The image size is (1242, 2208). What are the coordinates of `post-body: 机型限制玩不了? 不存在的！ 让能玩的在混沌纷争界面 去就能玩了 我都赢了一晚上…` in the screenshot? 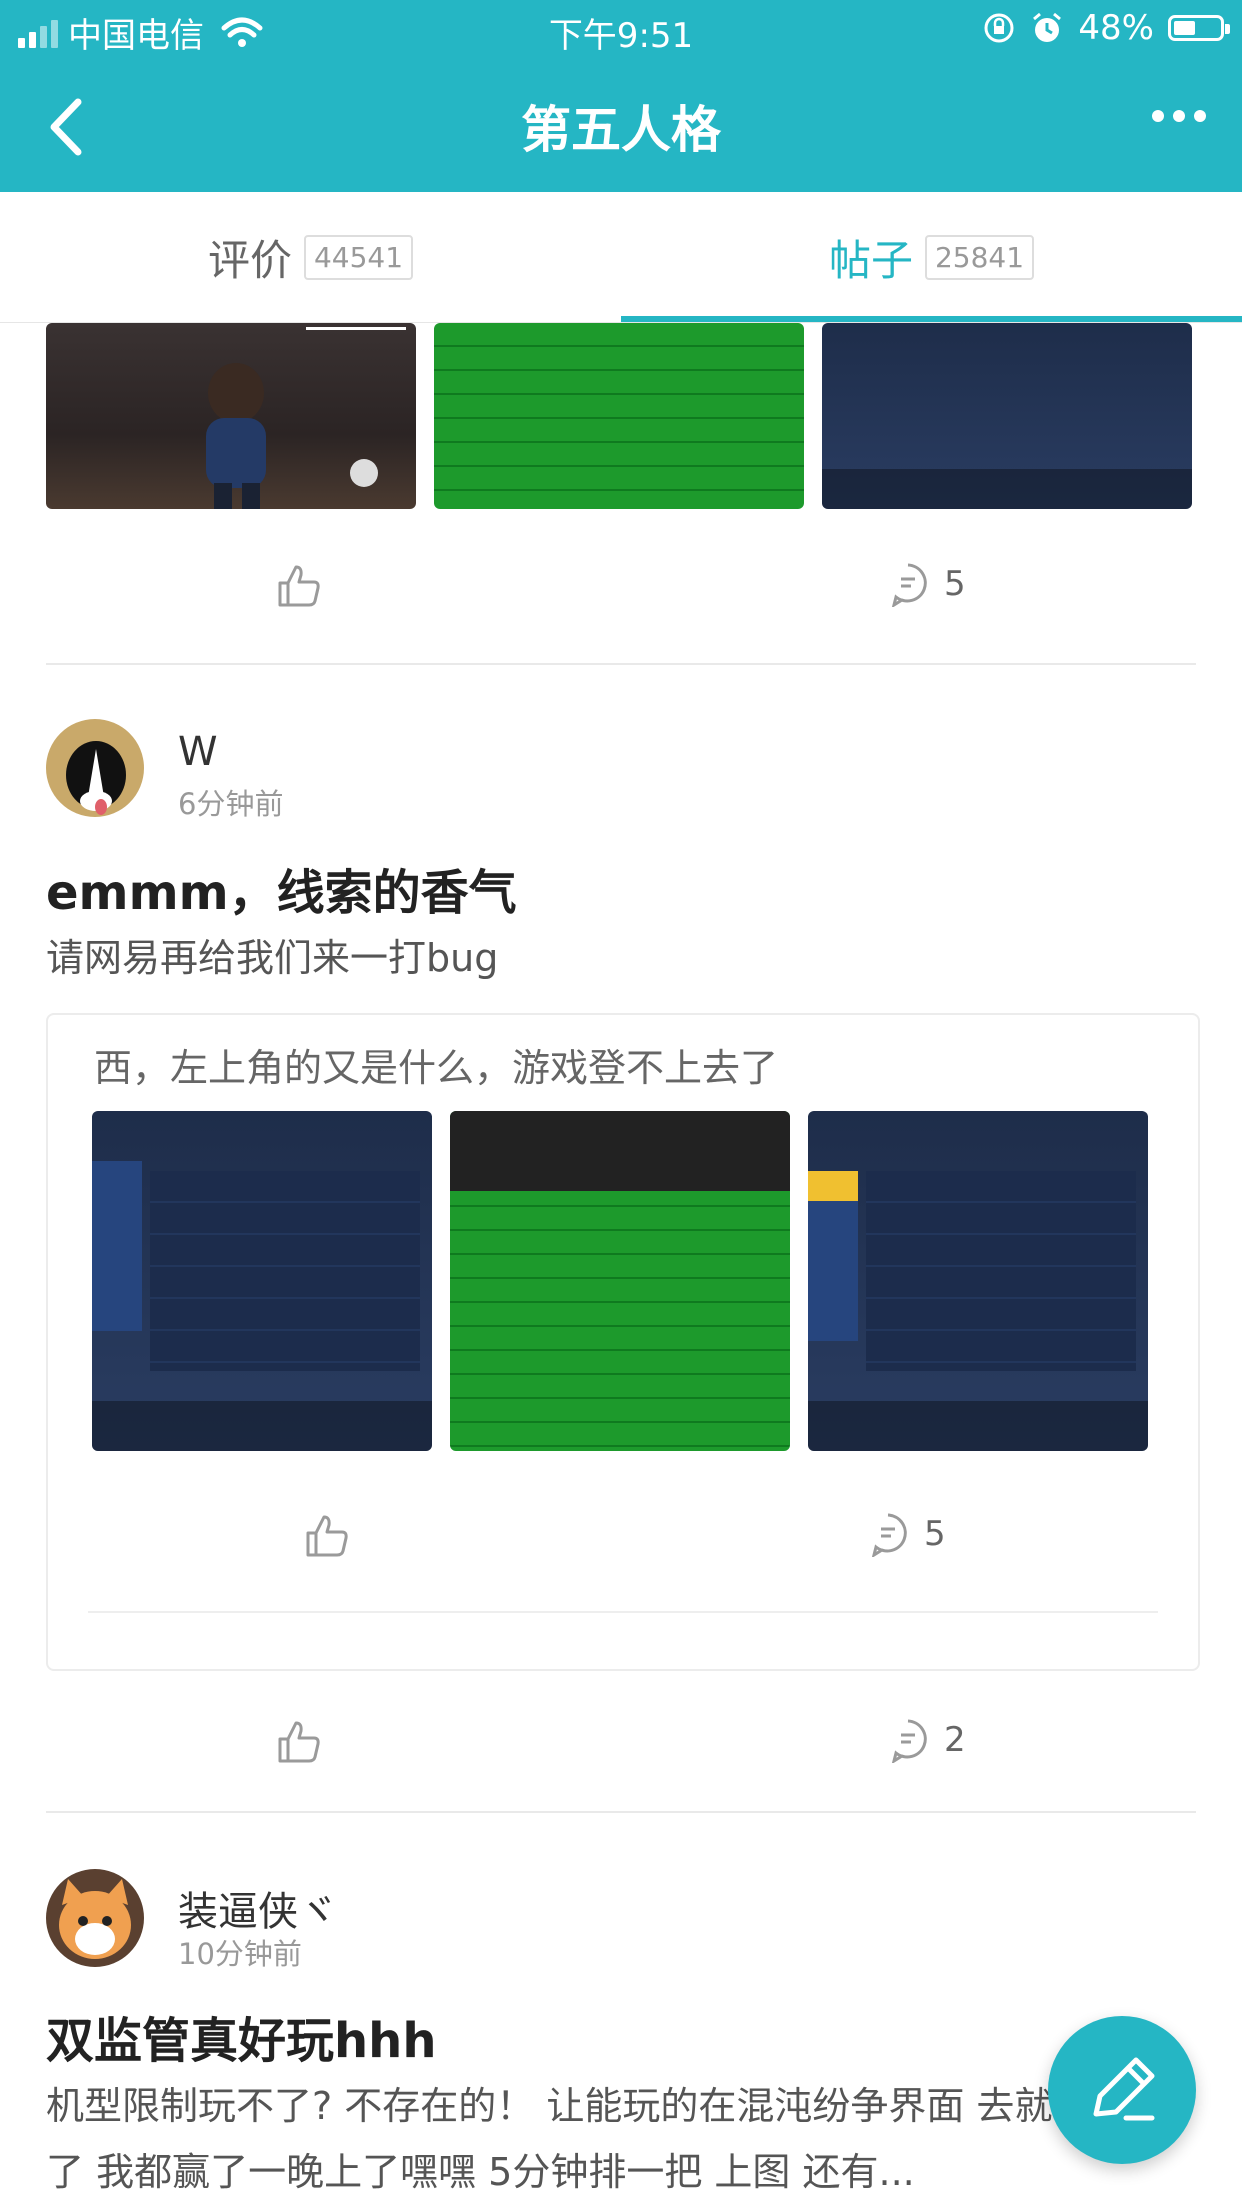 It's located at (587, 2139).